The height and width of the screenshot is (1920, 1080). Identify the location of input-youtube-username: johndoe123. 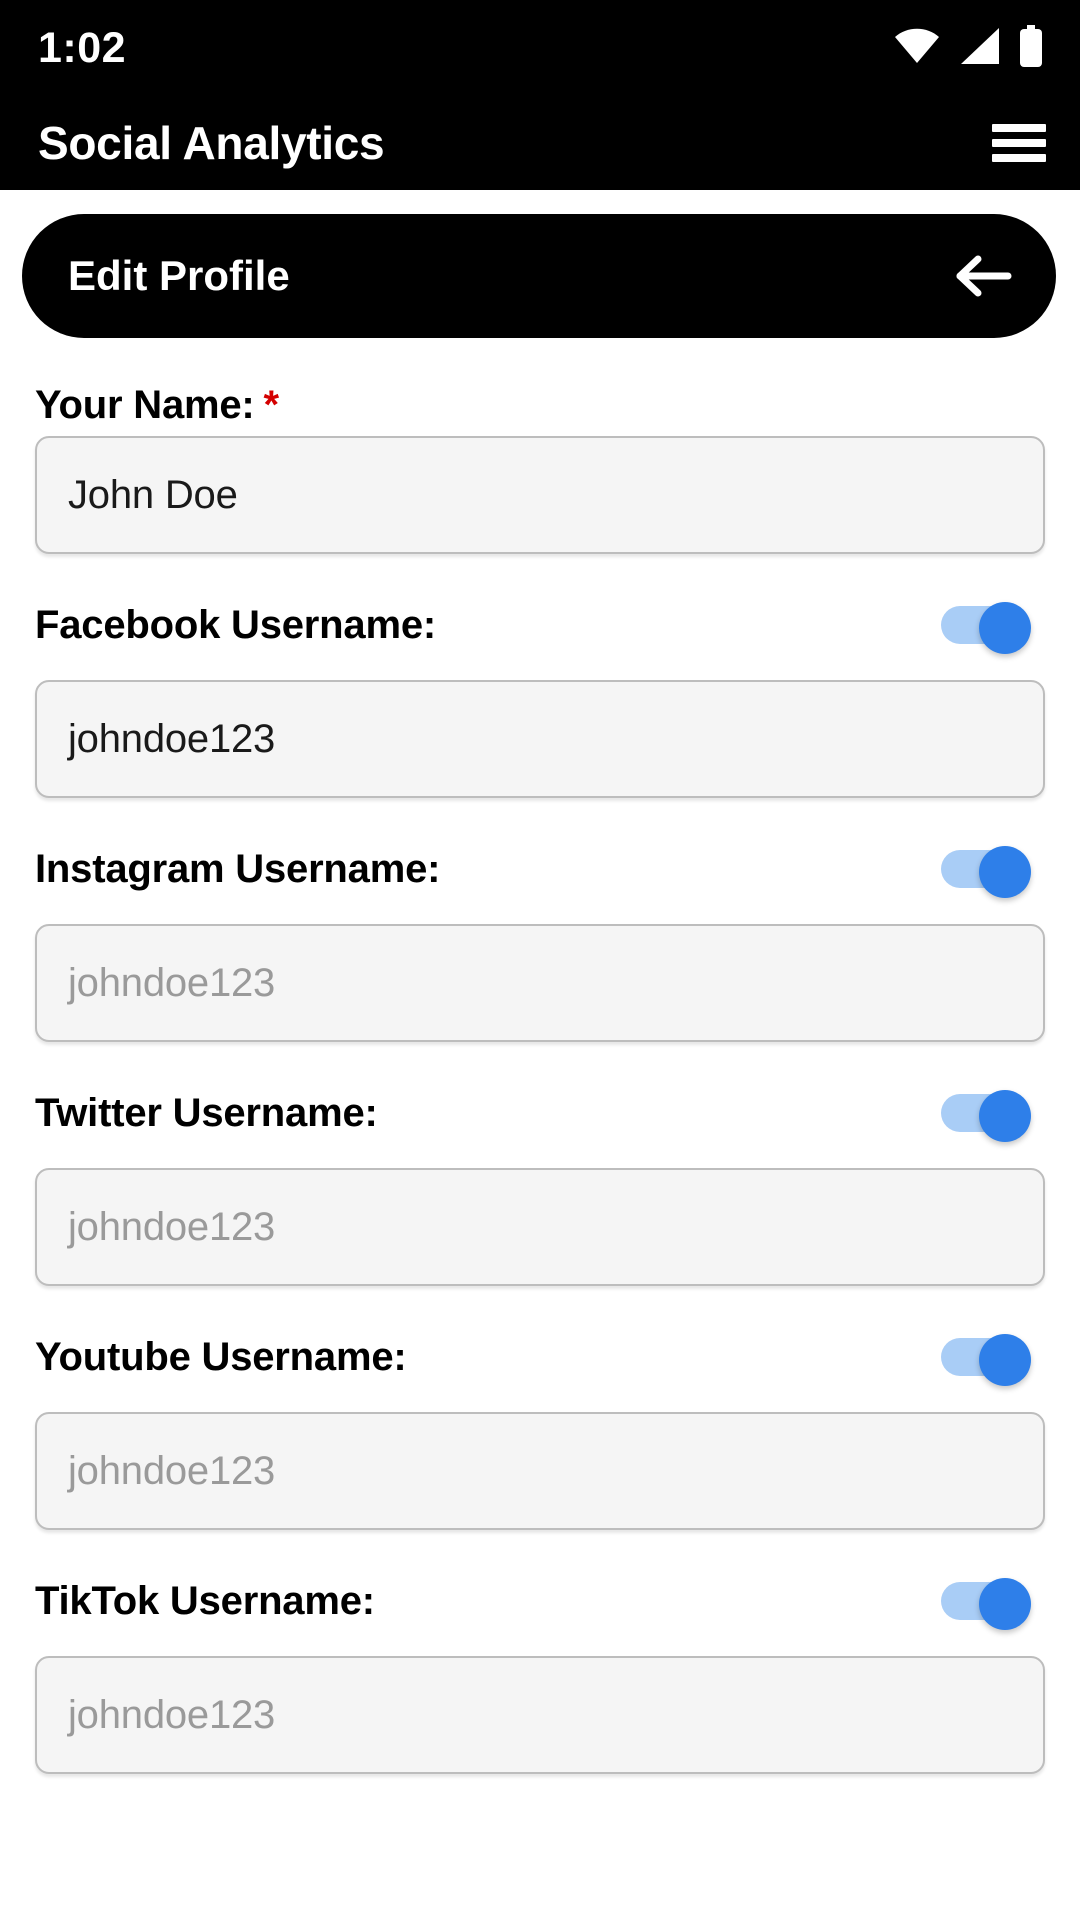
(540, 1471).